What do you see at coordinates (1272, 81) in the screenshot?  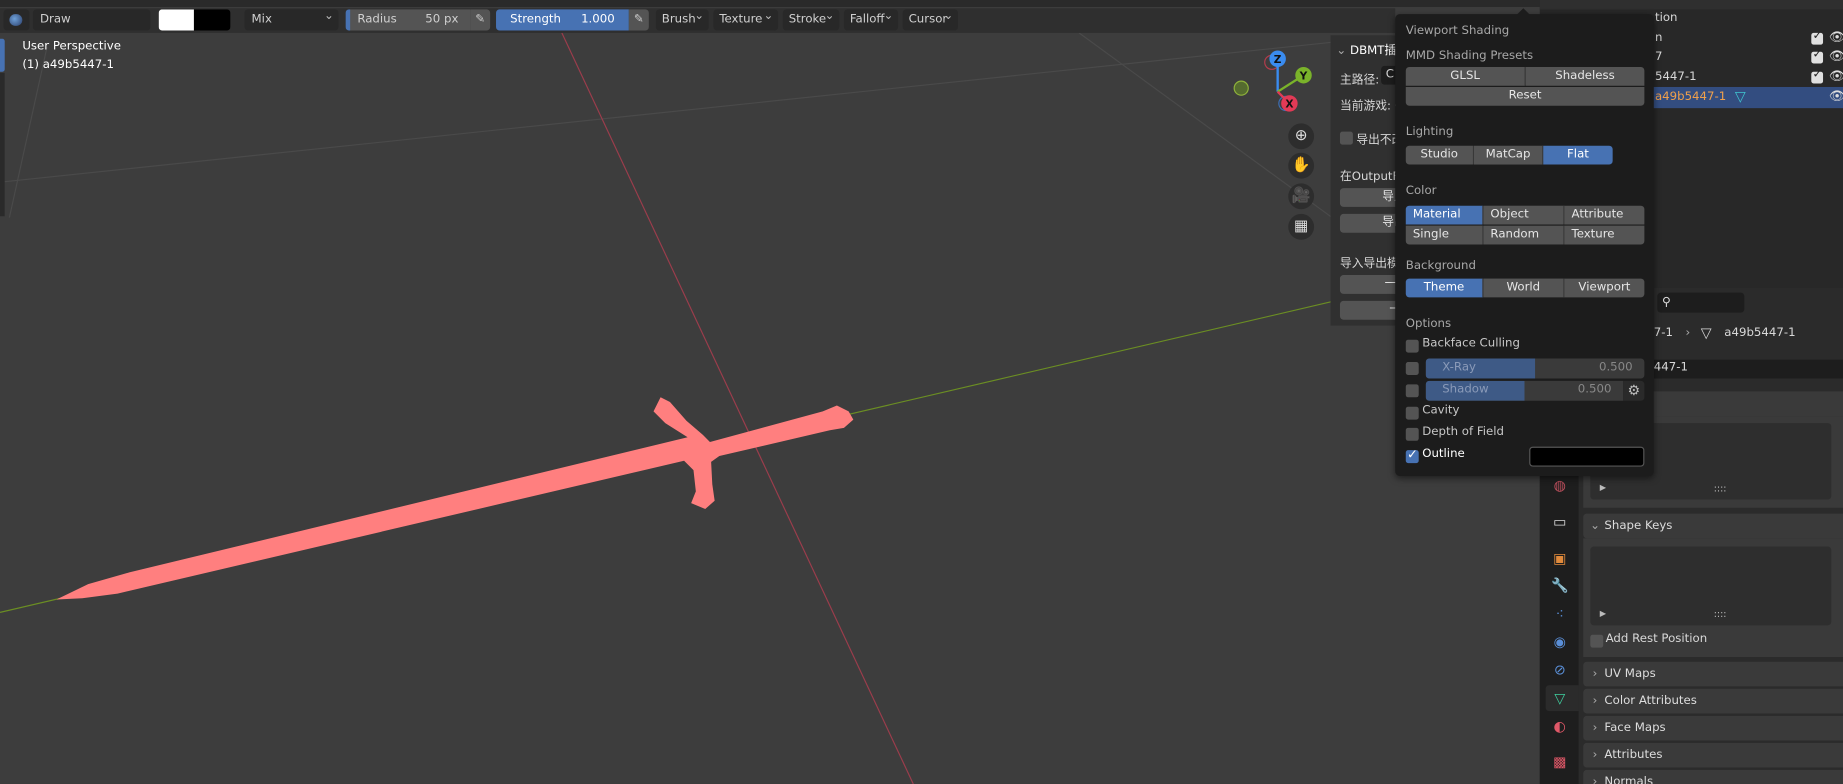 I see `navigation-gizmo: Z Y X` at bounding box center [1272, 81].